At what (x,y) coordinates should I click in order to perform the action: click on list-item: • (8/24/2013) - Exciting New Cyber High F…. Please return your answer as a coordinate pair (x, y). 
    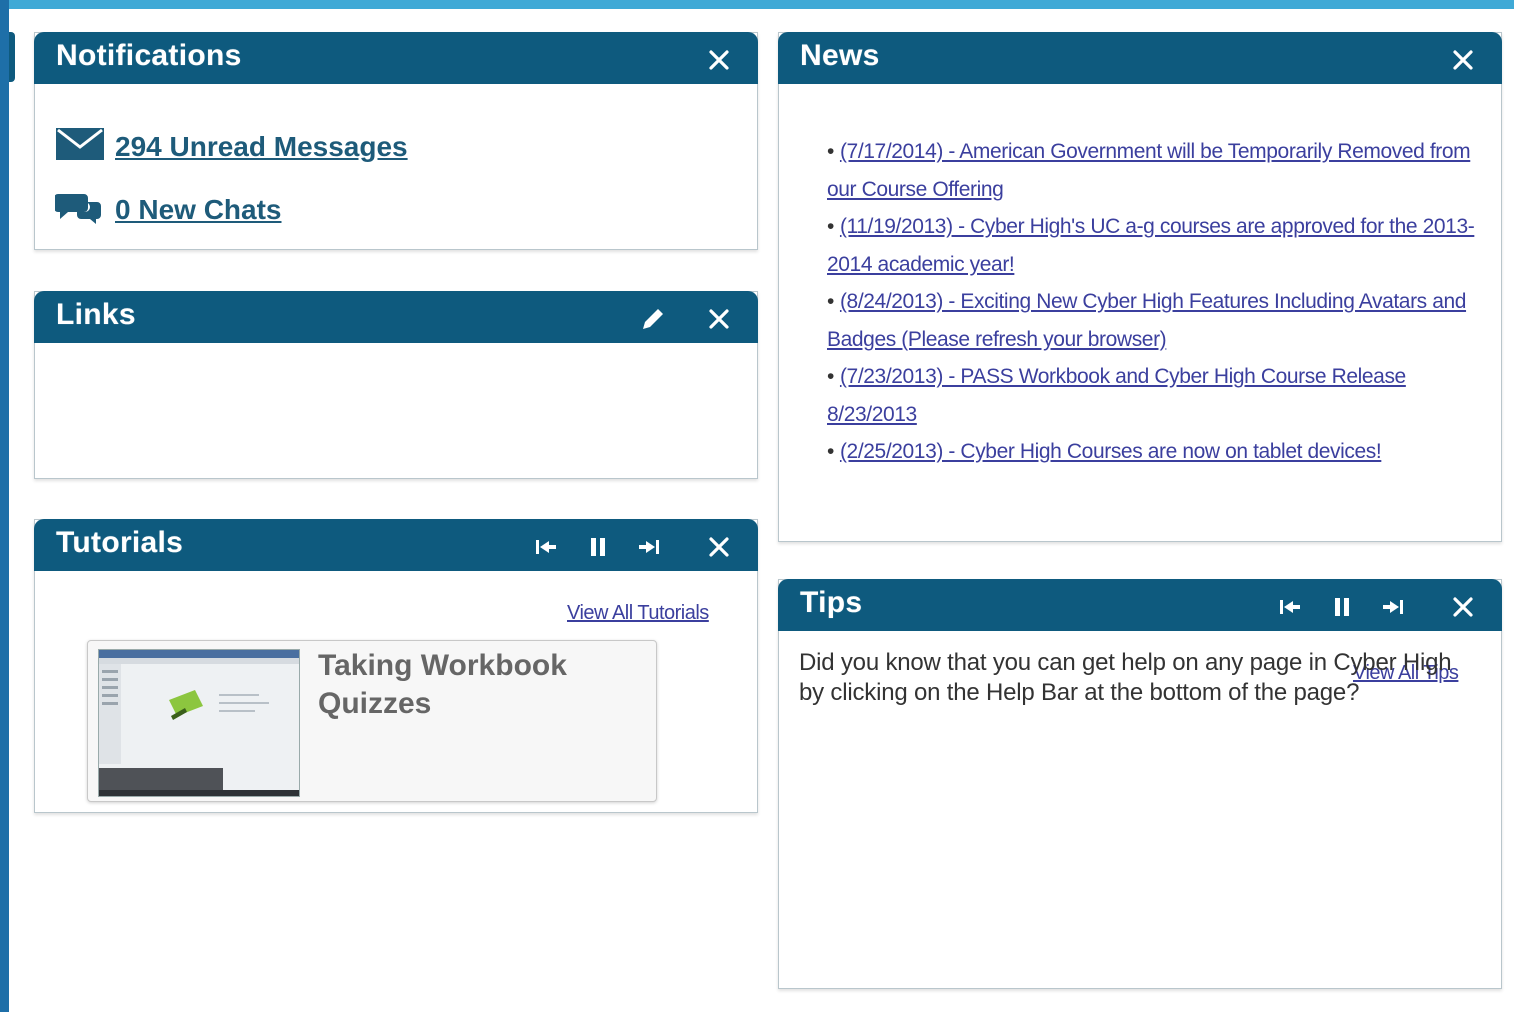
    Looking at the image, I should click on (1147, 320).